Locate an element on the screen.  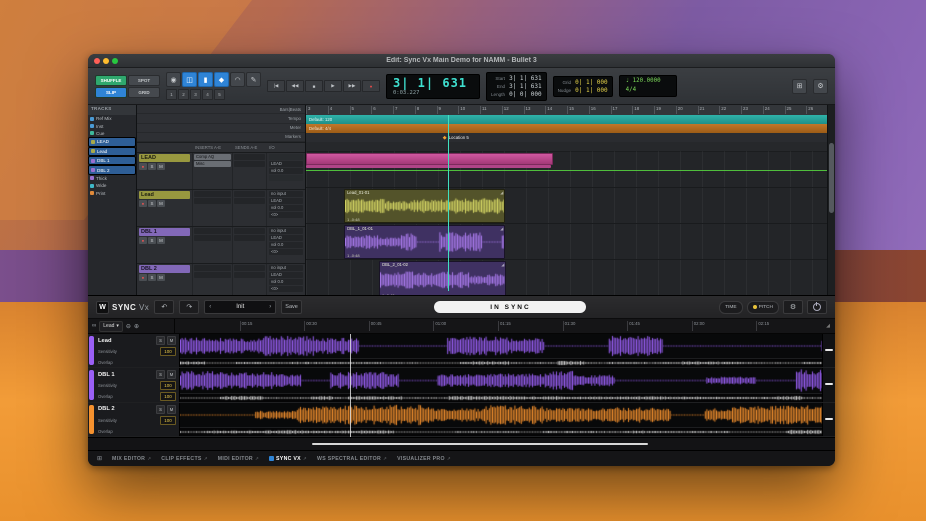
bottom-tab-clip-effects: CLIP EFFECTS ↗ is located at coordinates (184, 459).